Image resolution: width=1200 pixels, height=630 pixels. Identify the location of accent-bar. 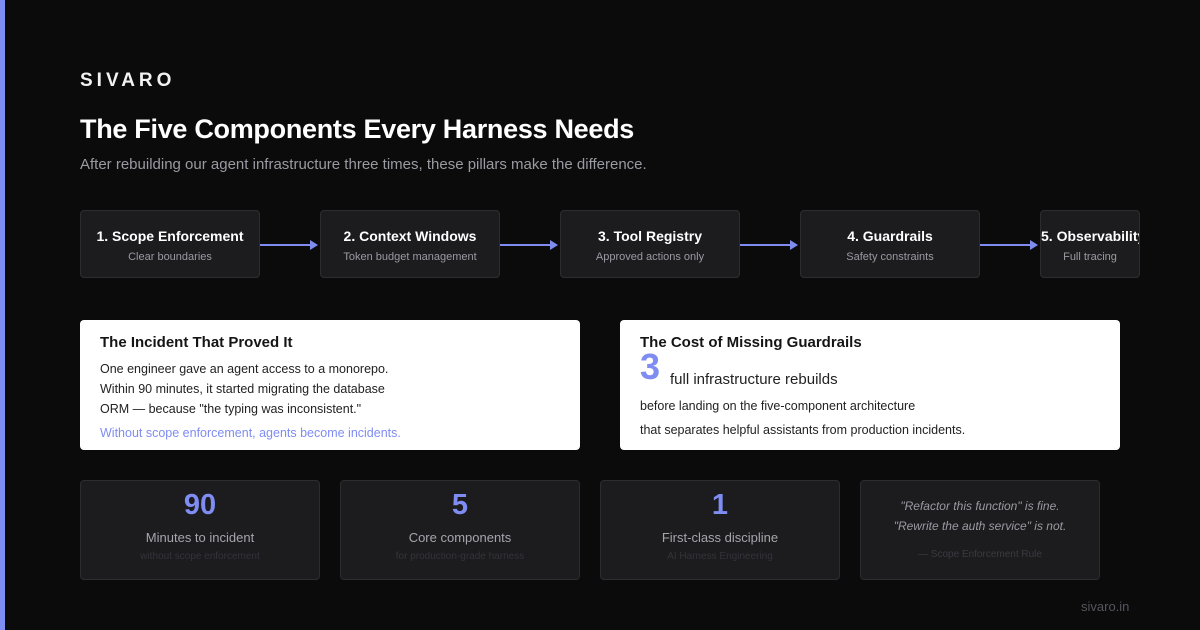
(2, 315).